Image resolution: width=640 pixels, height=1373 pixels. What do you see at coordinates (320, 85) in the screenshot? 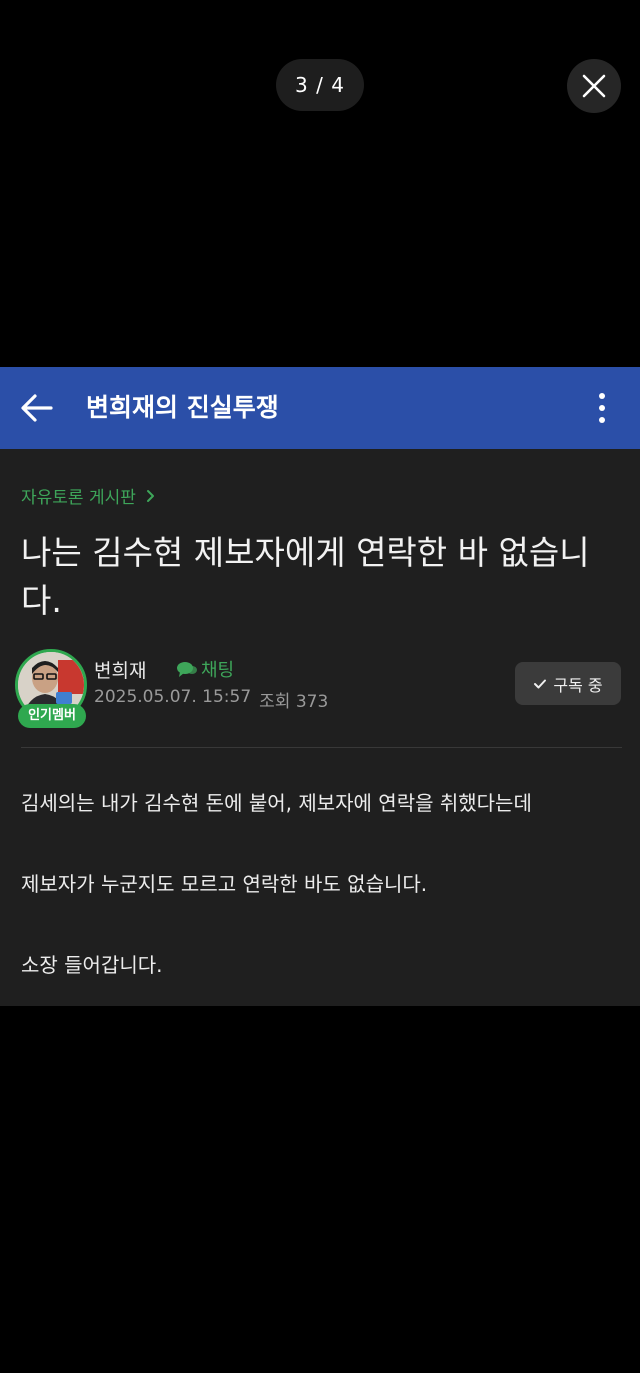
I see `image-counter: 3 / 4` at bounding box center [320, 85].